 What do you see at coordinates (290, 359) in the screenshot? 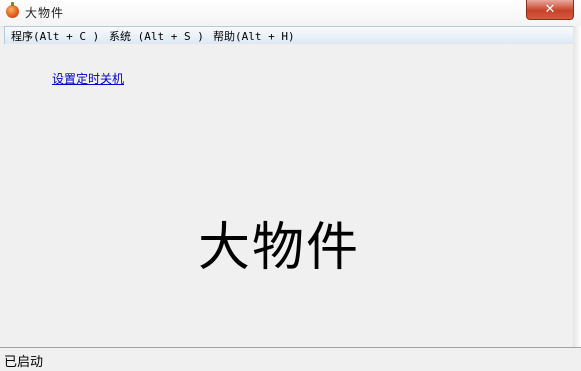
I see `status-bar: 已启动` at bounding box center [290, 359].